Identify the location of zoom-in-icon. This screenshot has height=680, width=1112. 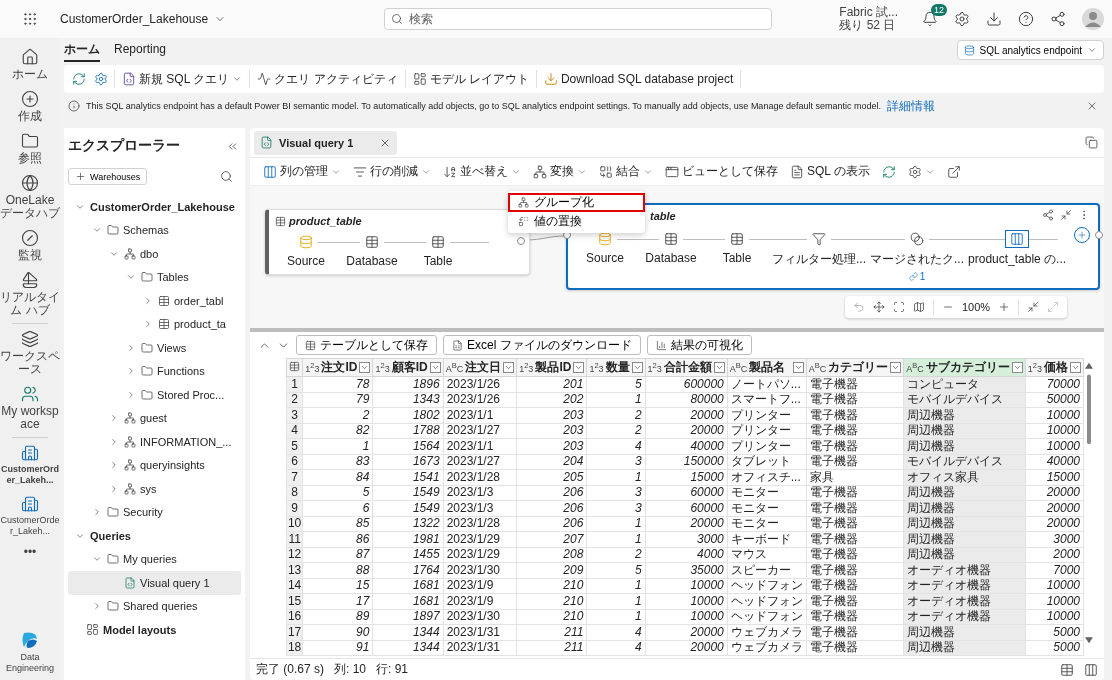
(1004, 307).